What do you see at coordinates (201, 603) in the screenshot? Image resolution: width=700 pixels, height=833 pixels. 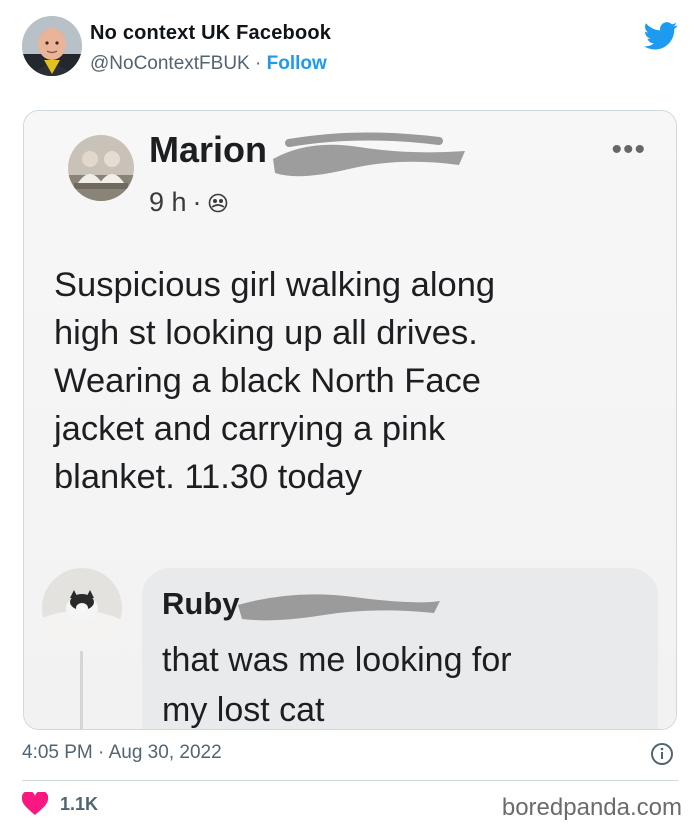 I see `comment-author: Ruby` at bounding box center [201, 603].